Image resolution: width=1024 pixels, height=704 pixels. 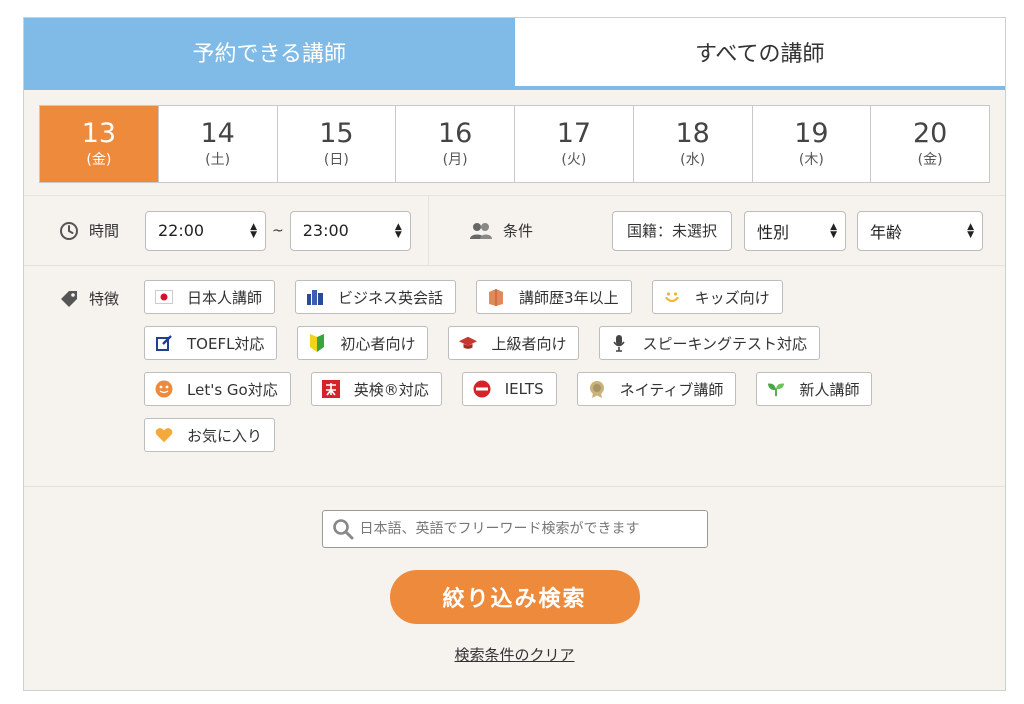 What do you see at coordinates (524, 389) in the screenshot?
I see `chip-label: IELTS` at bounding box center [524, 389].